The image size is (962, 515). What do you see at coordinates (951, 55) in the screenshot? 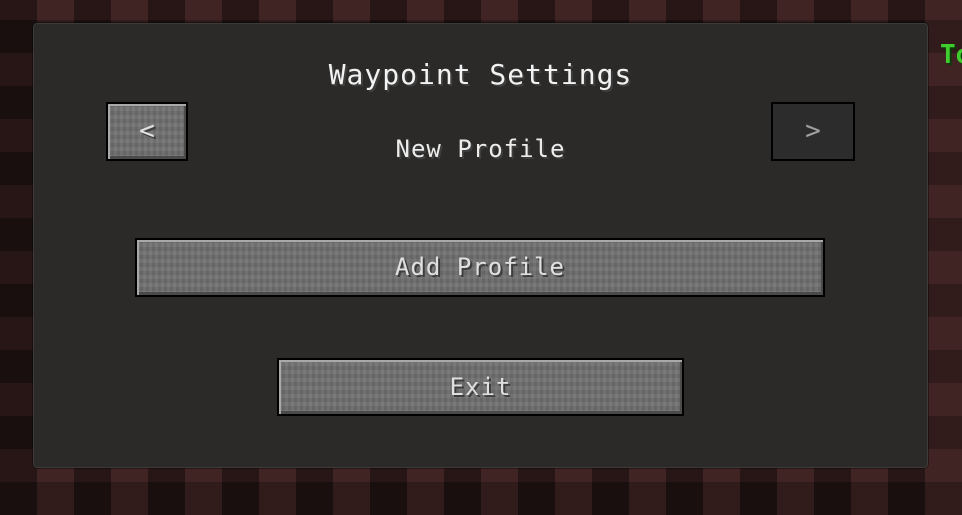
I see `hud-corner-text: To` at bounding box center [951, 55].